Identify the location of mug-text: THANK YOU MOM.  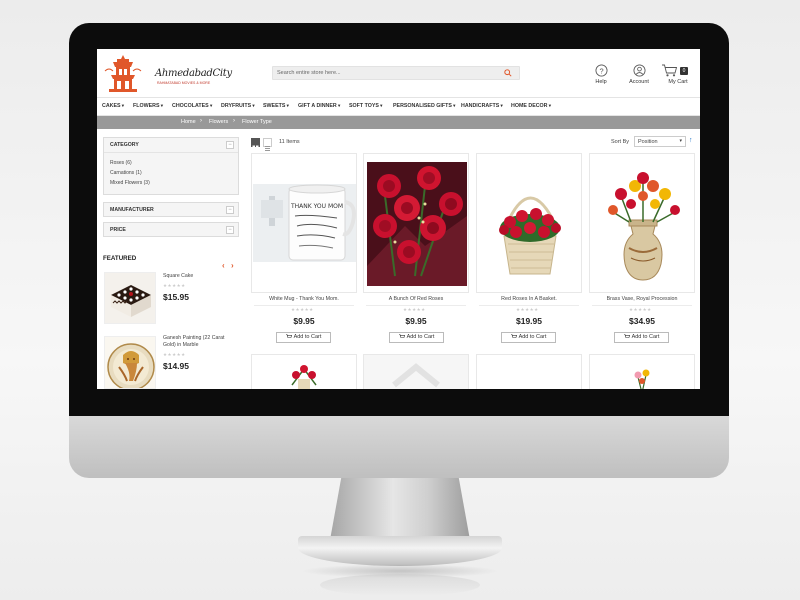
(316, 206).